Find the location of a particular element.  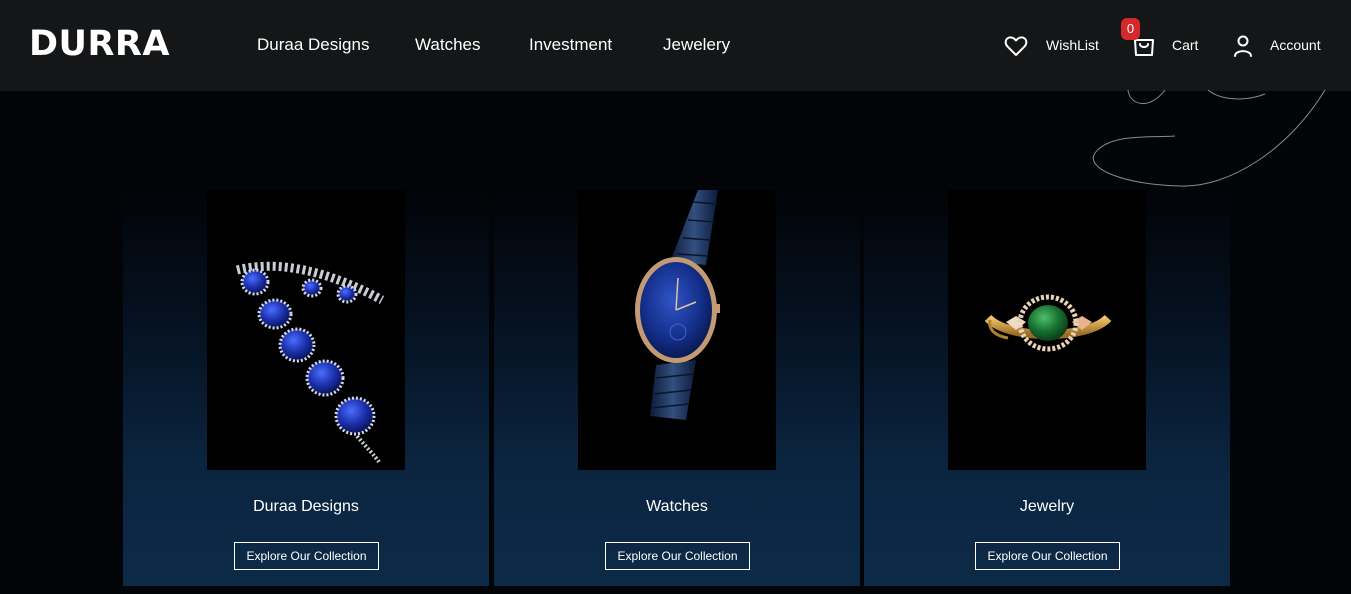

ring-illustration is located at coordinates (1048, 323).